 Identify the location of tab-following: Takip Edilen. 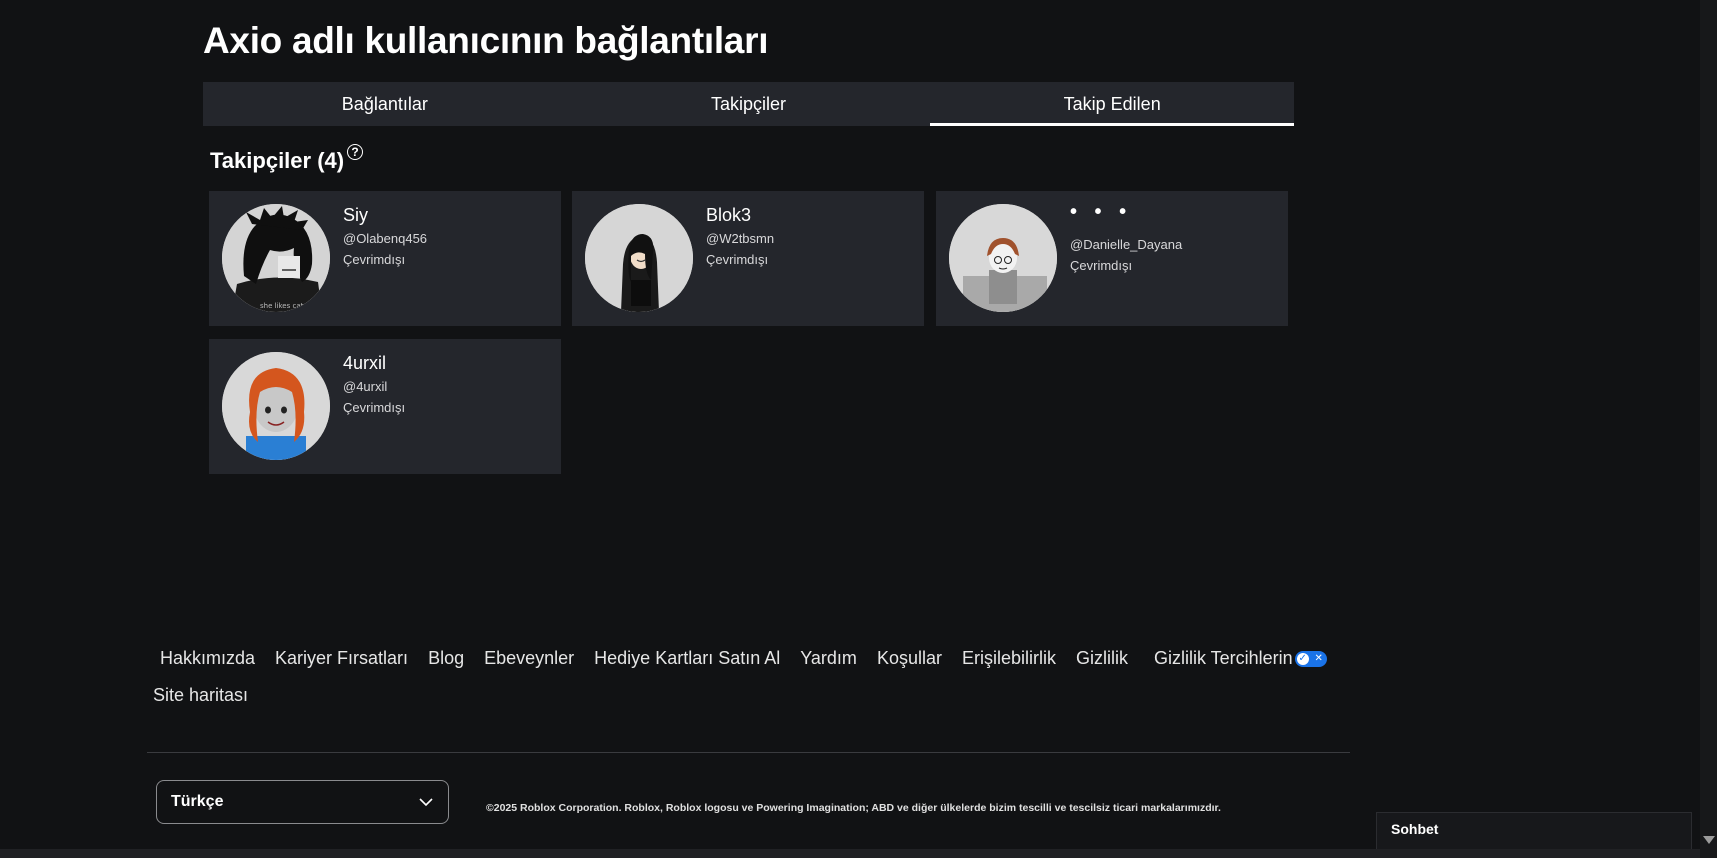
(1112, 104).